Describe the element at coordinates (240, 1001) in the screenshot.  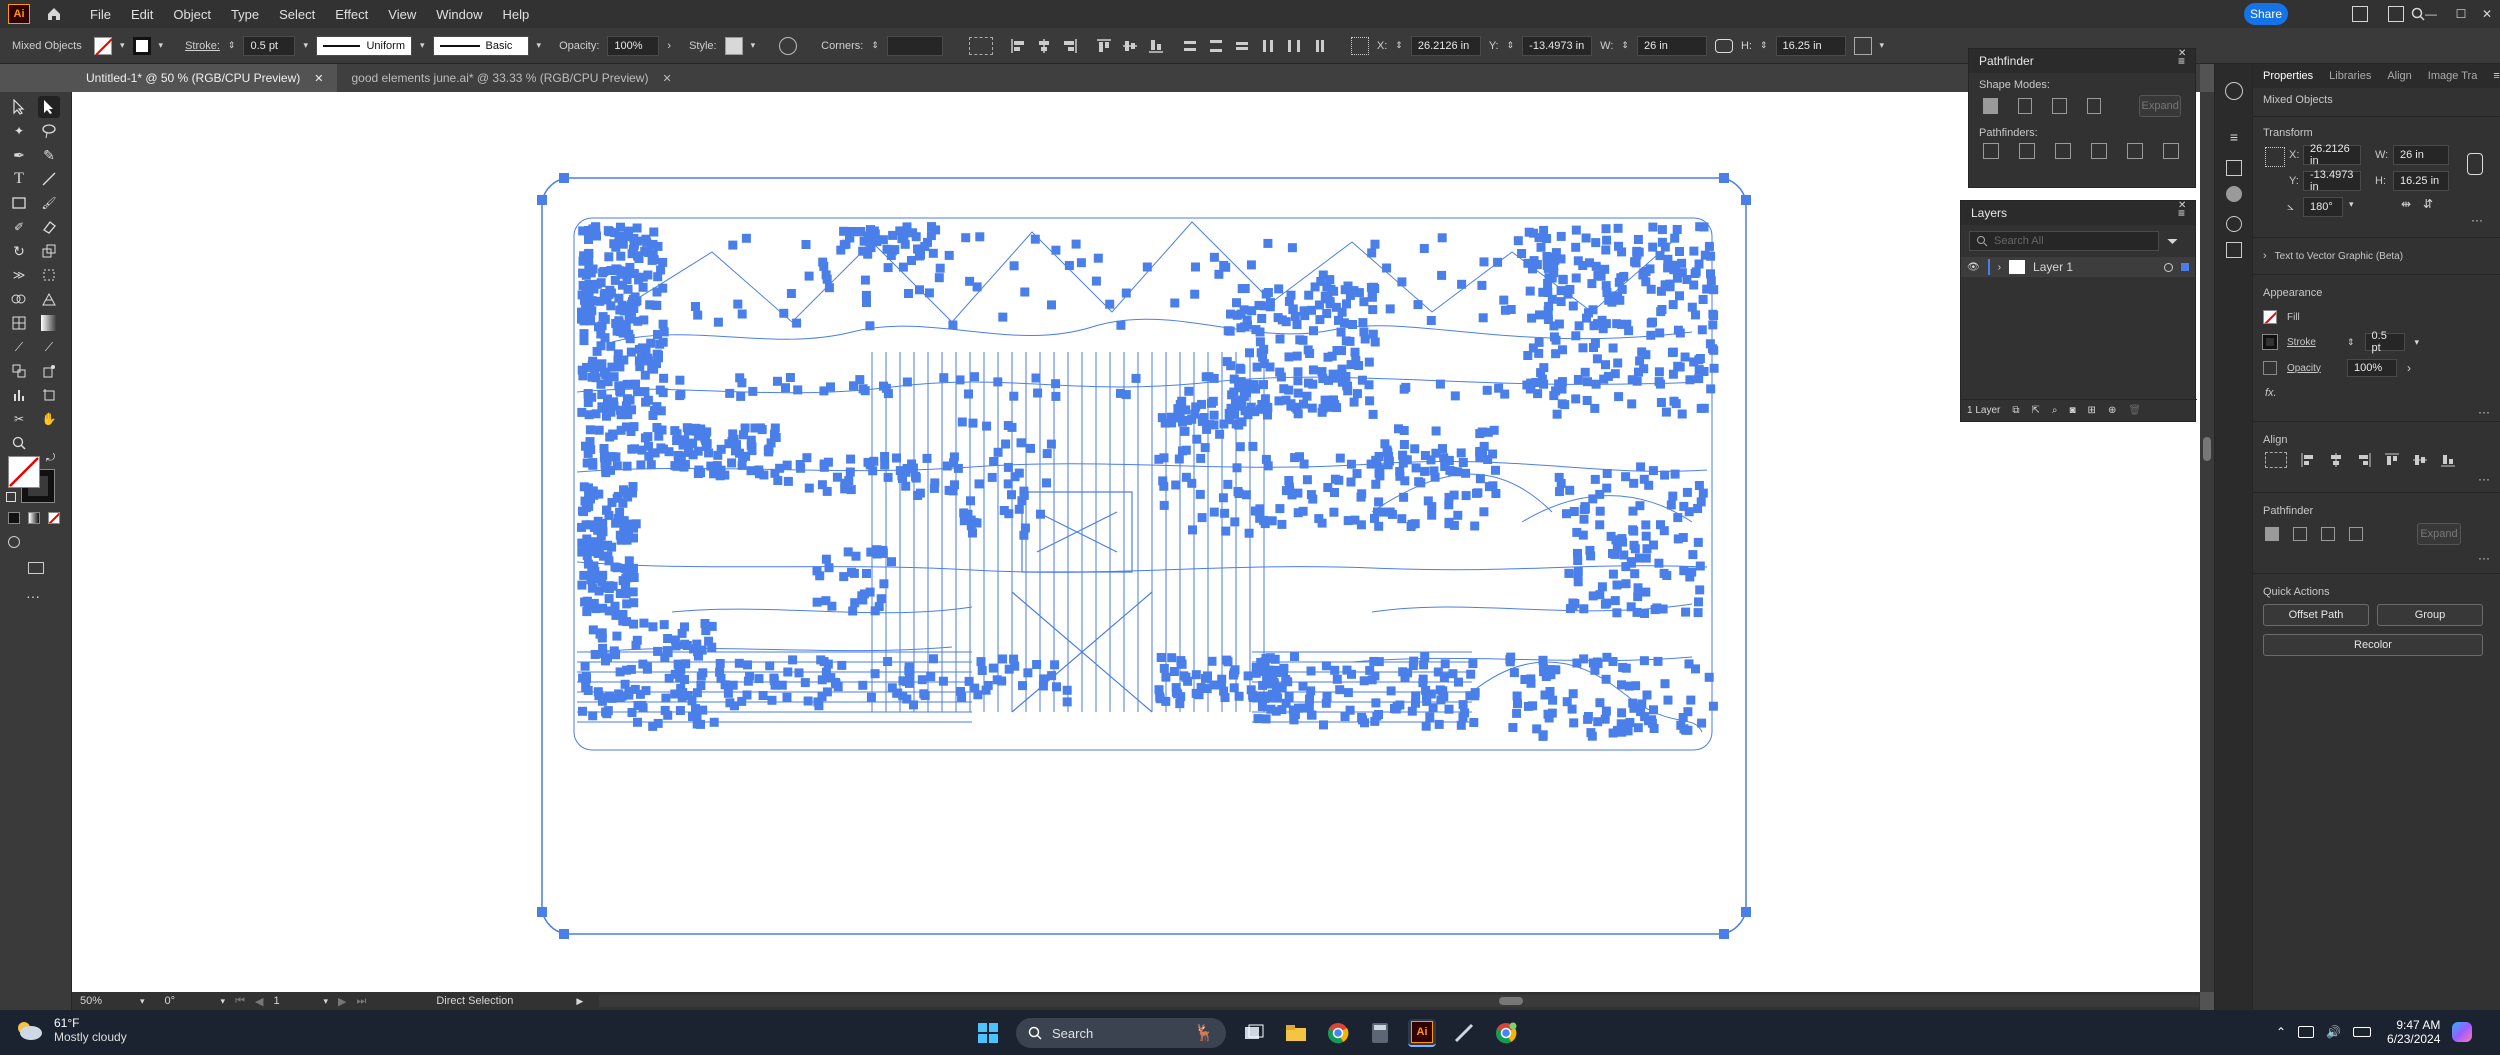
I see `first-artboard-icon: ⏮` at that location.